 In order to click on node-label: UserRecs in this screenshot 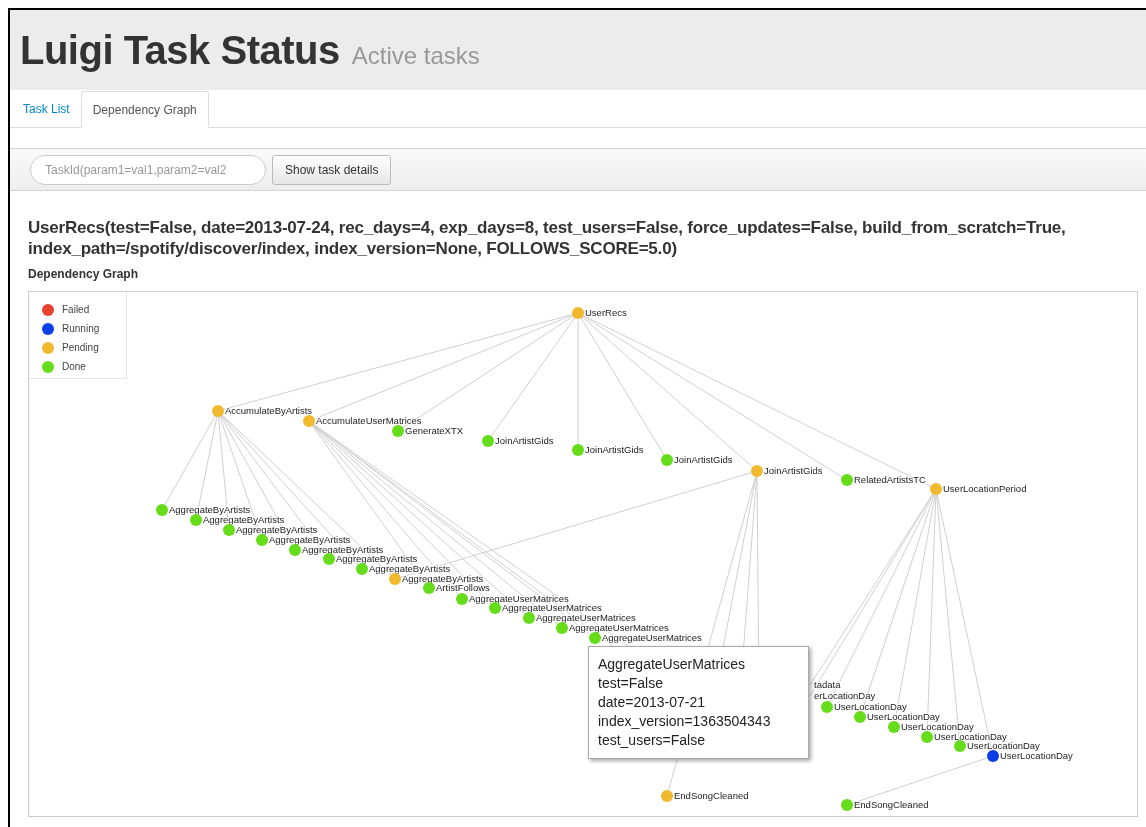, I will do `click(606, 312)`.